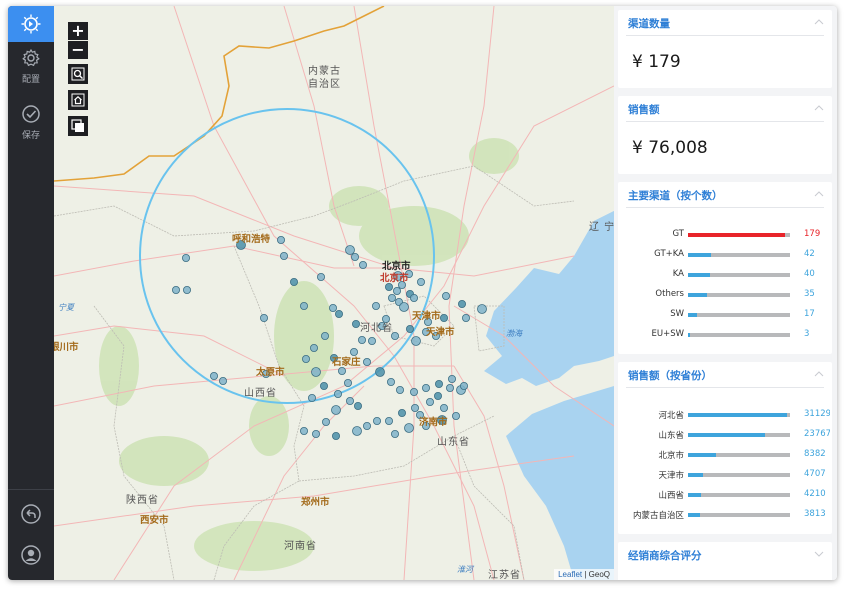  What do you see at coordinates (725, 275) in the screenshot?
I see `bar-row: KA 40` at bounding box center [725, 275].